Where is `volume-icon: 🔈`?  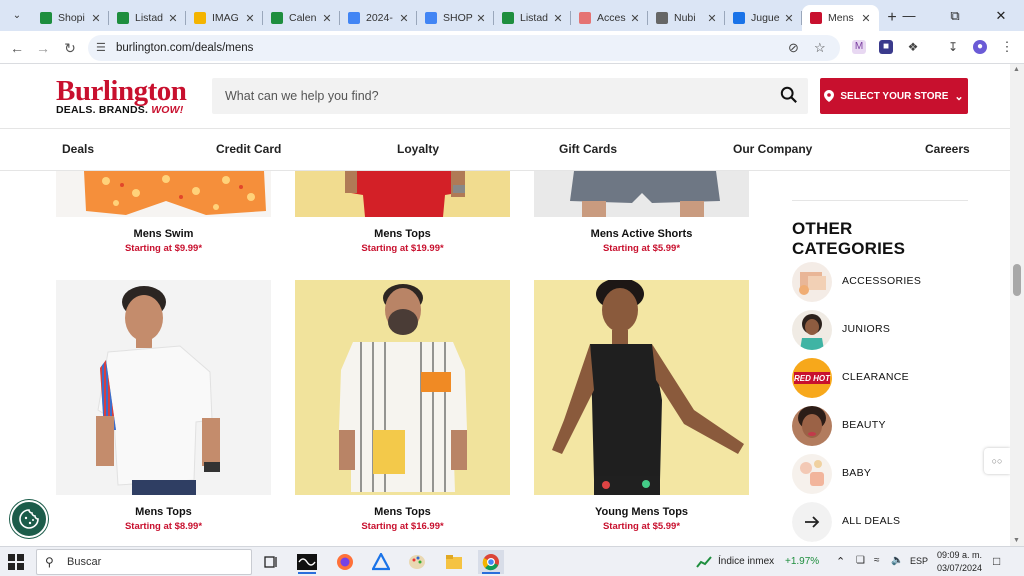
volume-icon: 🔈 is located at coordinates (897, 560).